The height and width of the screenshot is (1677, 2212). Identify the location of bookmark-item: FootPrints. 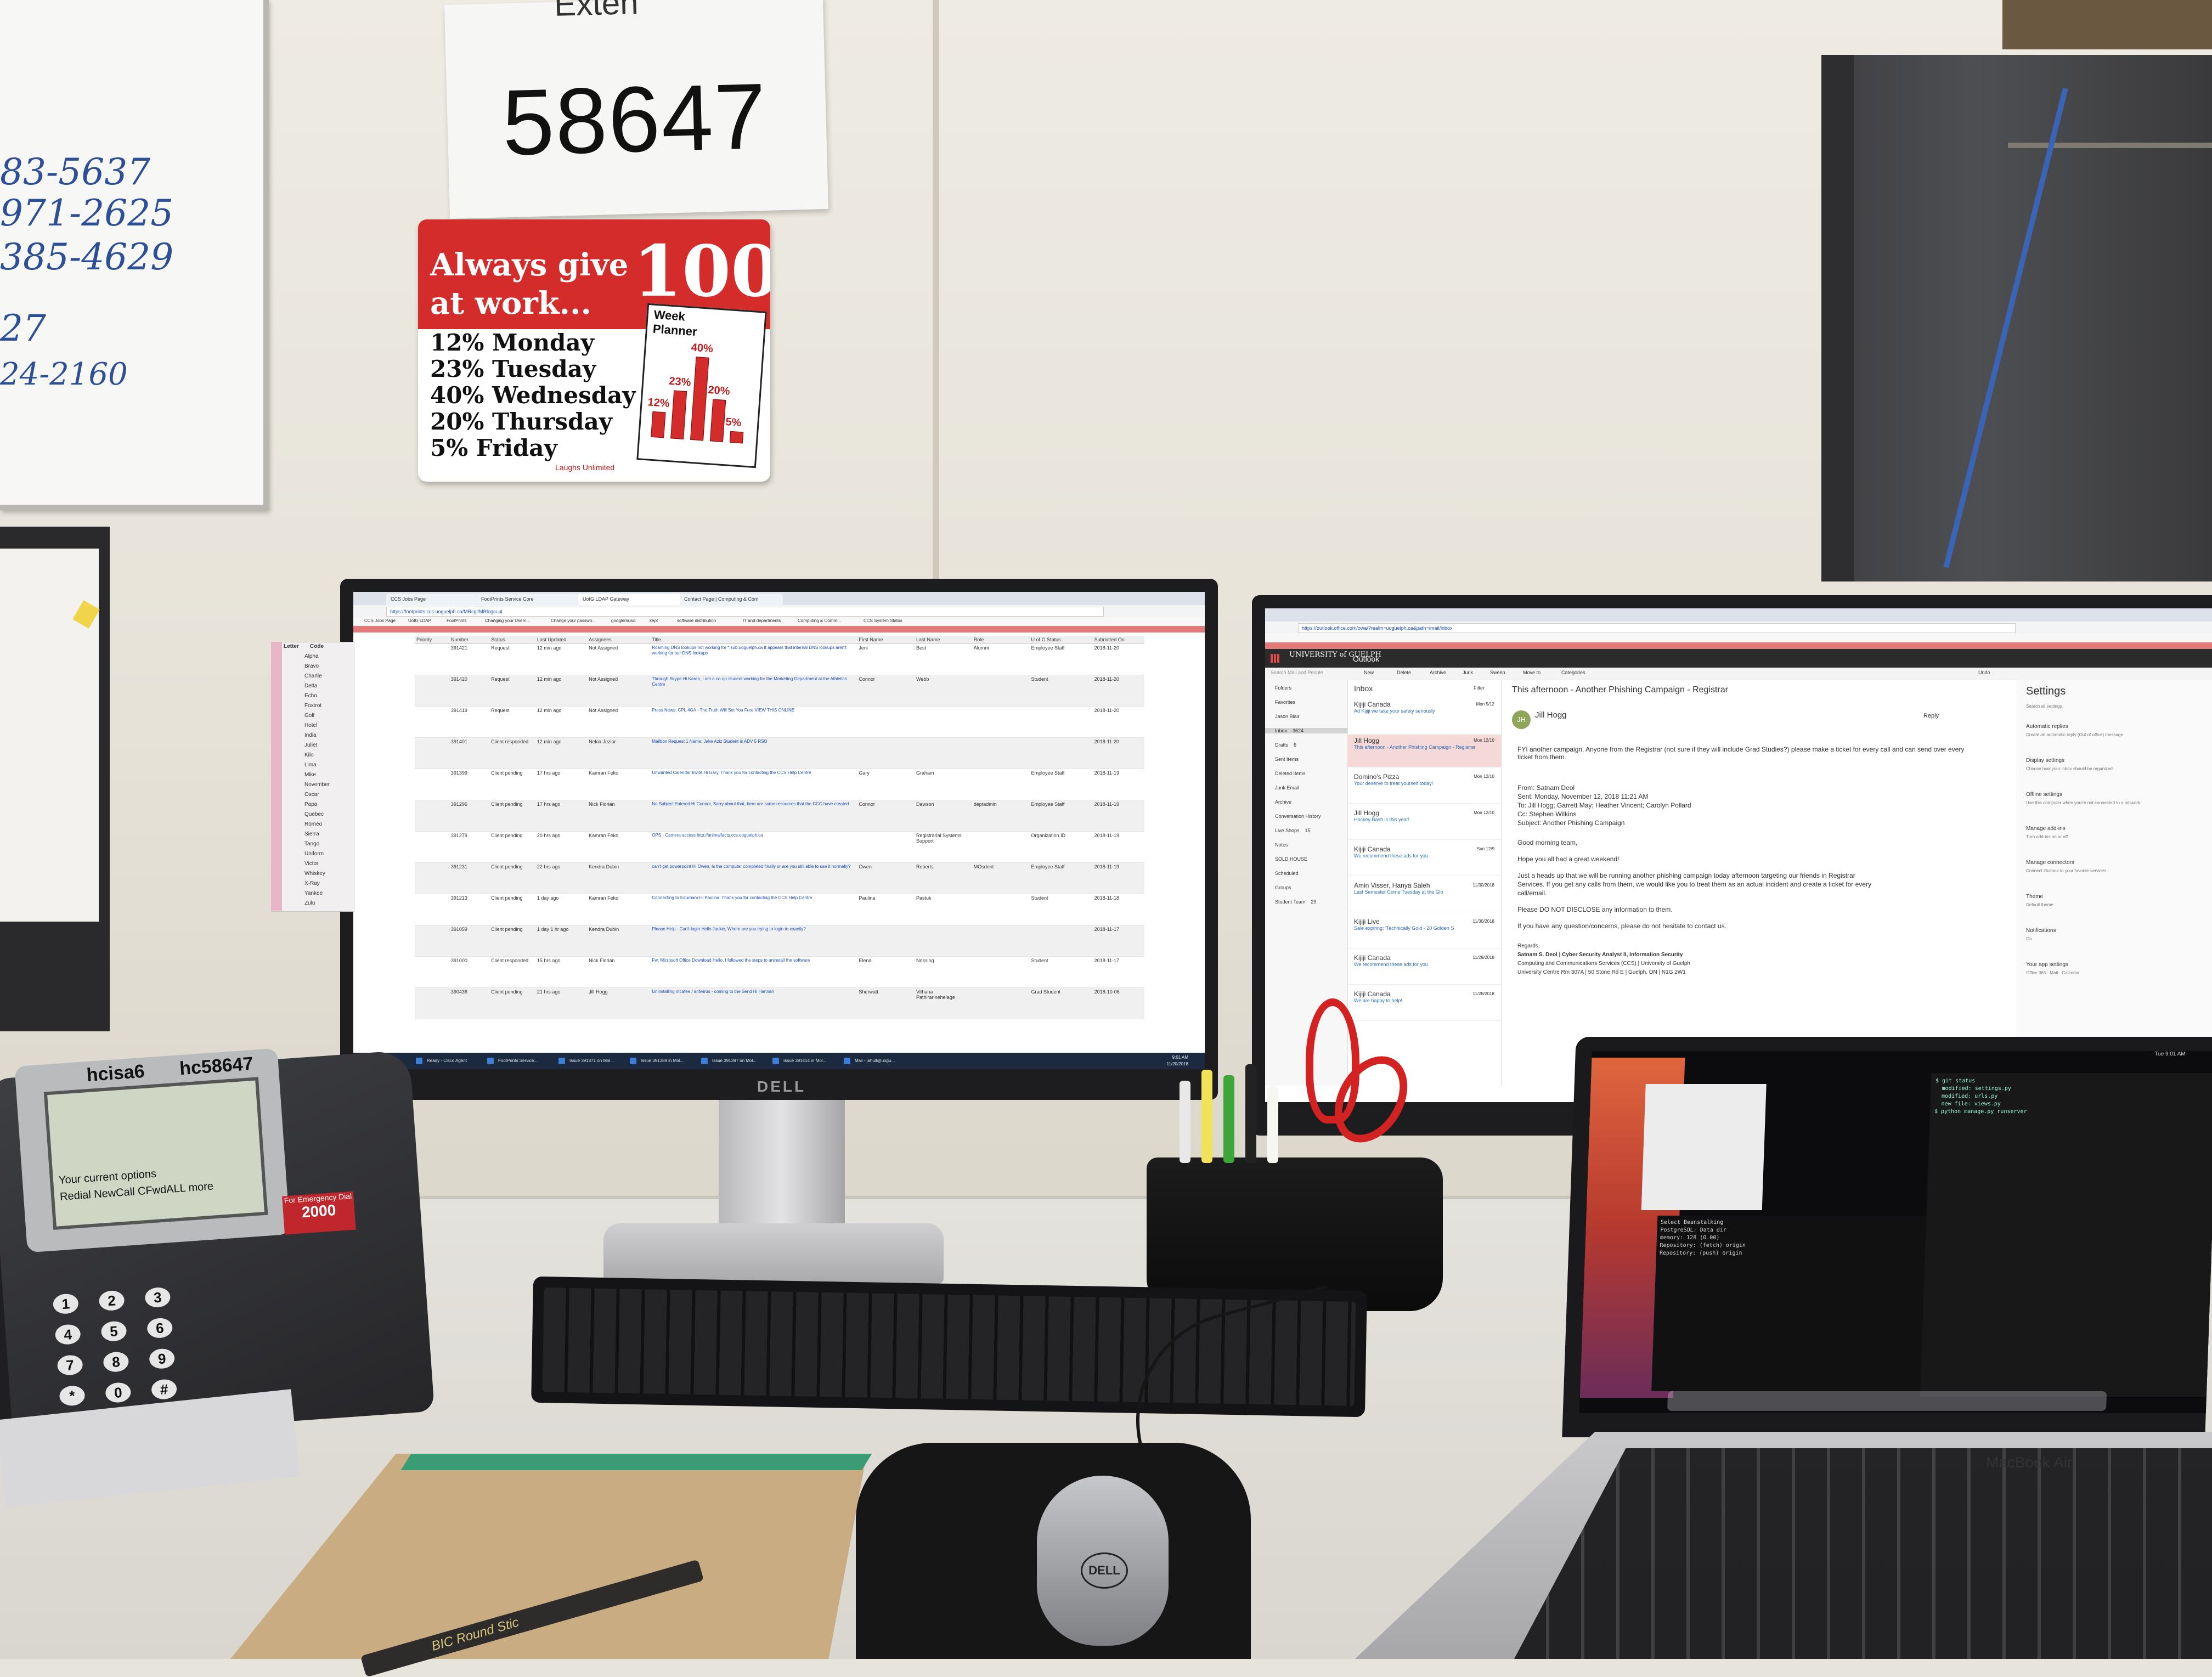
(456, 620).